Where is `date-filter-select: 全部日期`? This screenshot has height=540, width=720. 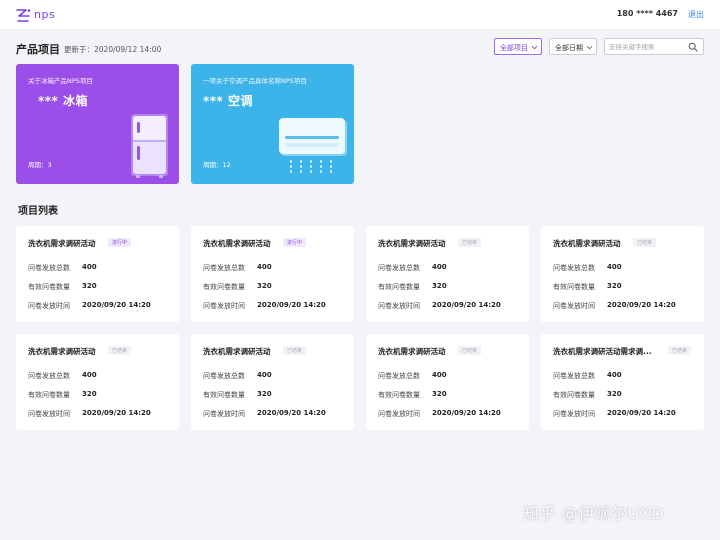 date-filter-select: 全部日期 is located at coordinates (573, 46).